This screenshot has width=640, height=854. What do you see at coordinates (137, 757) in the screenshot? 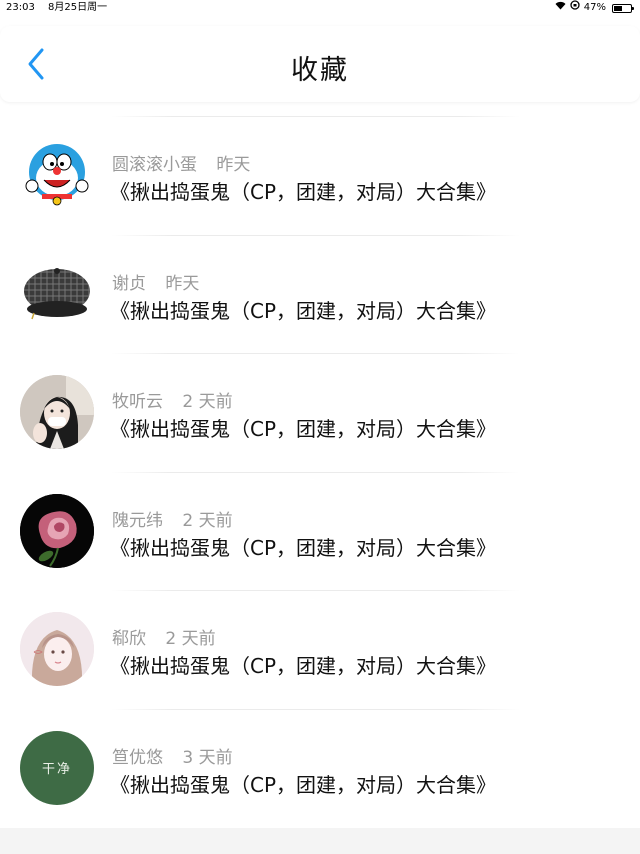
I see `author-name: 笪优悠` at bounding box center [137, 757].